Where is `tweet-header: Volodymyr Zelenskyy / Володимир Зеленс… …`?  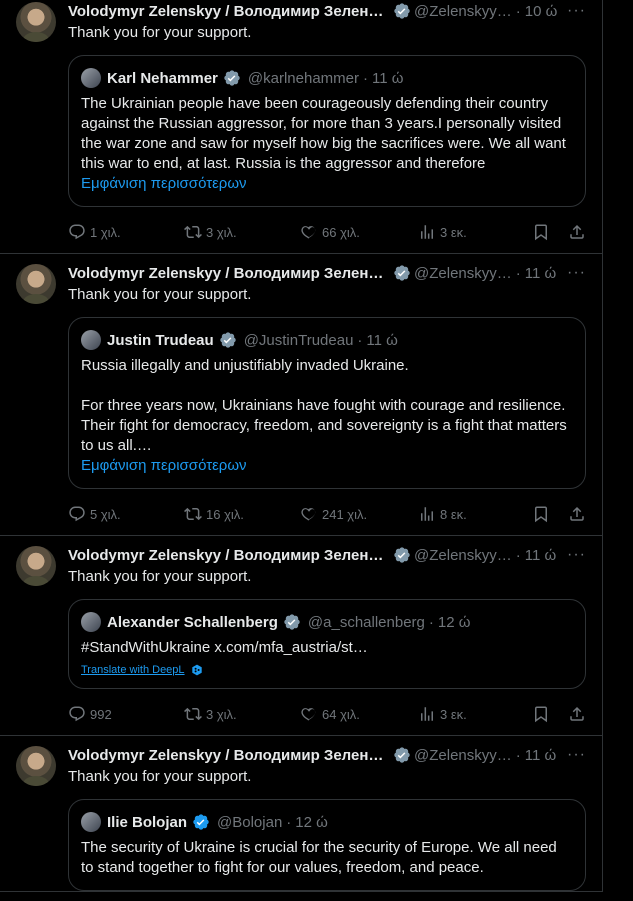 tweet-header: Volodymyr Zelenskyy / Володимир Зеленс… … is located at coordinates (327, 11).